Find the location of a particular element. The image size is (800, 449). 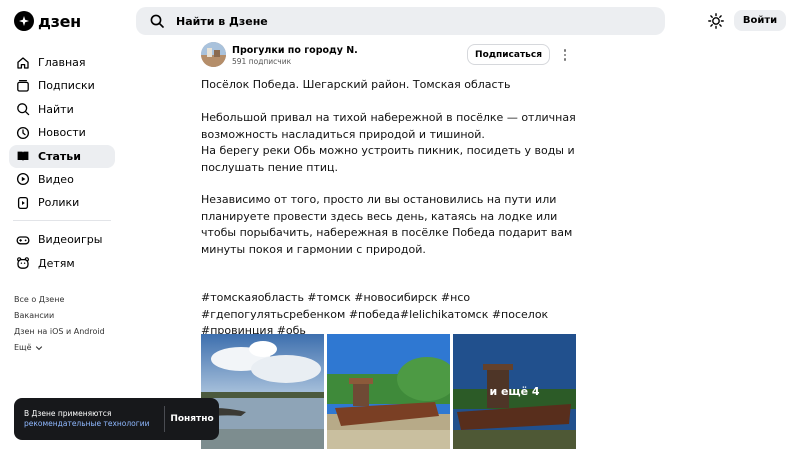

dzen-logo: дзен is located at coordinates (47, 21).